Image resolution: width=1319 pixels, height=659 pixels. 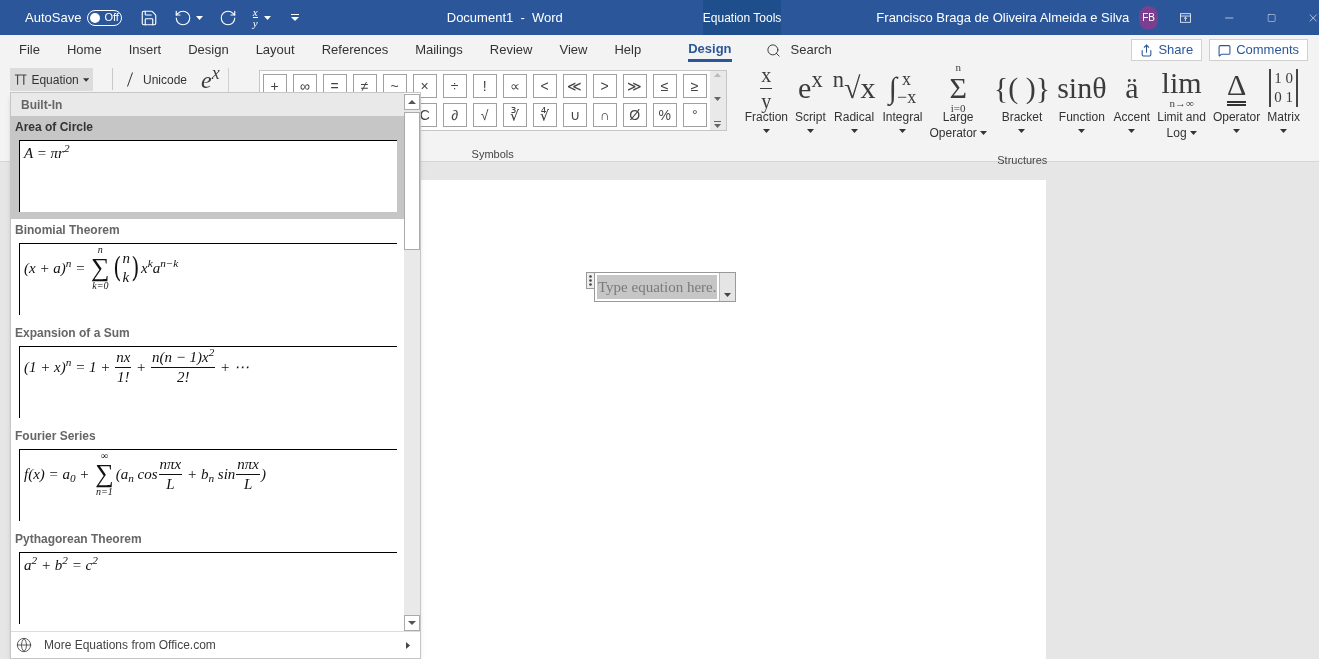 I want to click on symbol-button: ≫, so click(x=634, y=86).